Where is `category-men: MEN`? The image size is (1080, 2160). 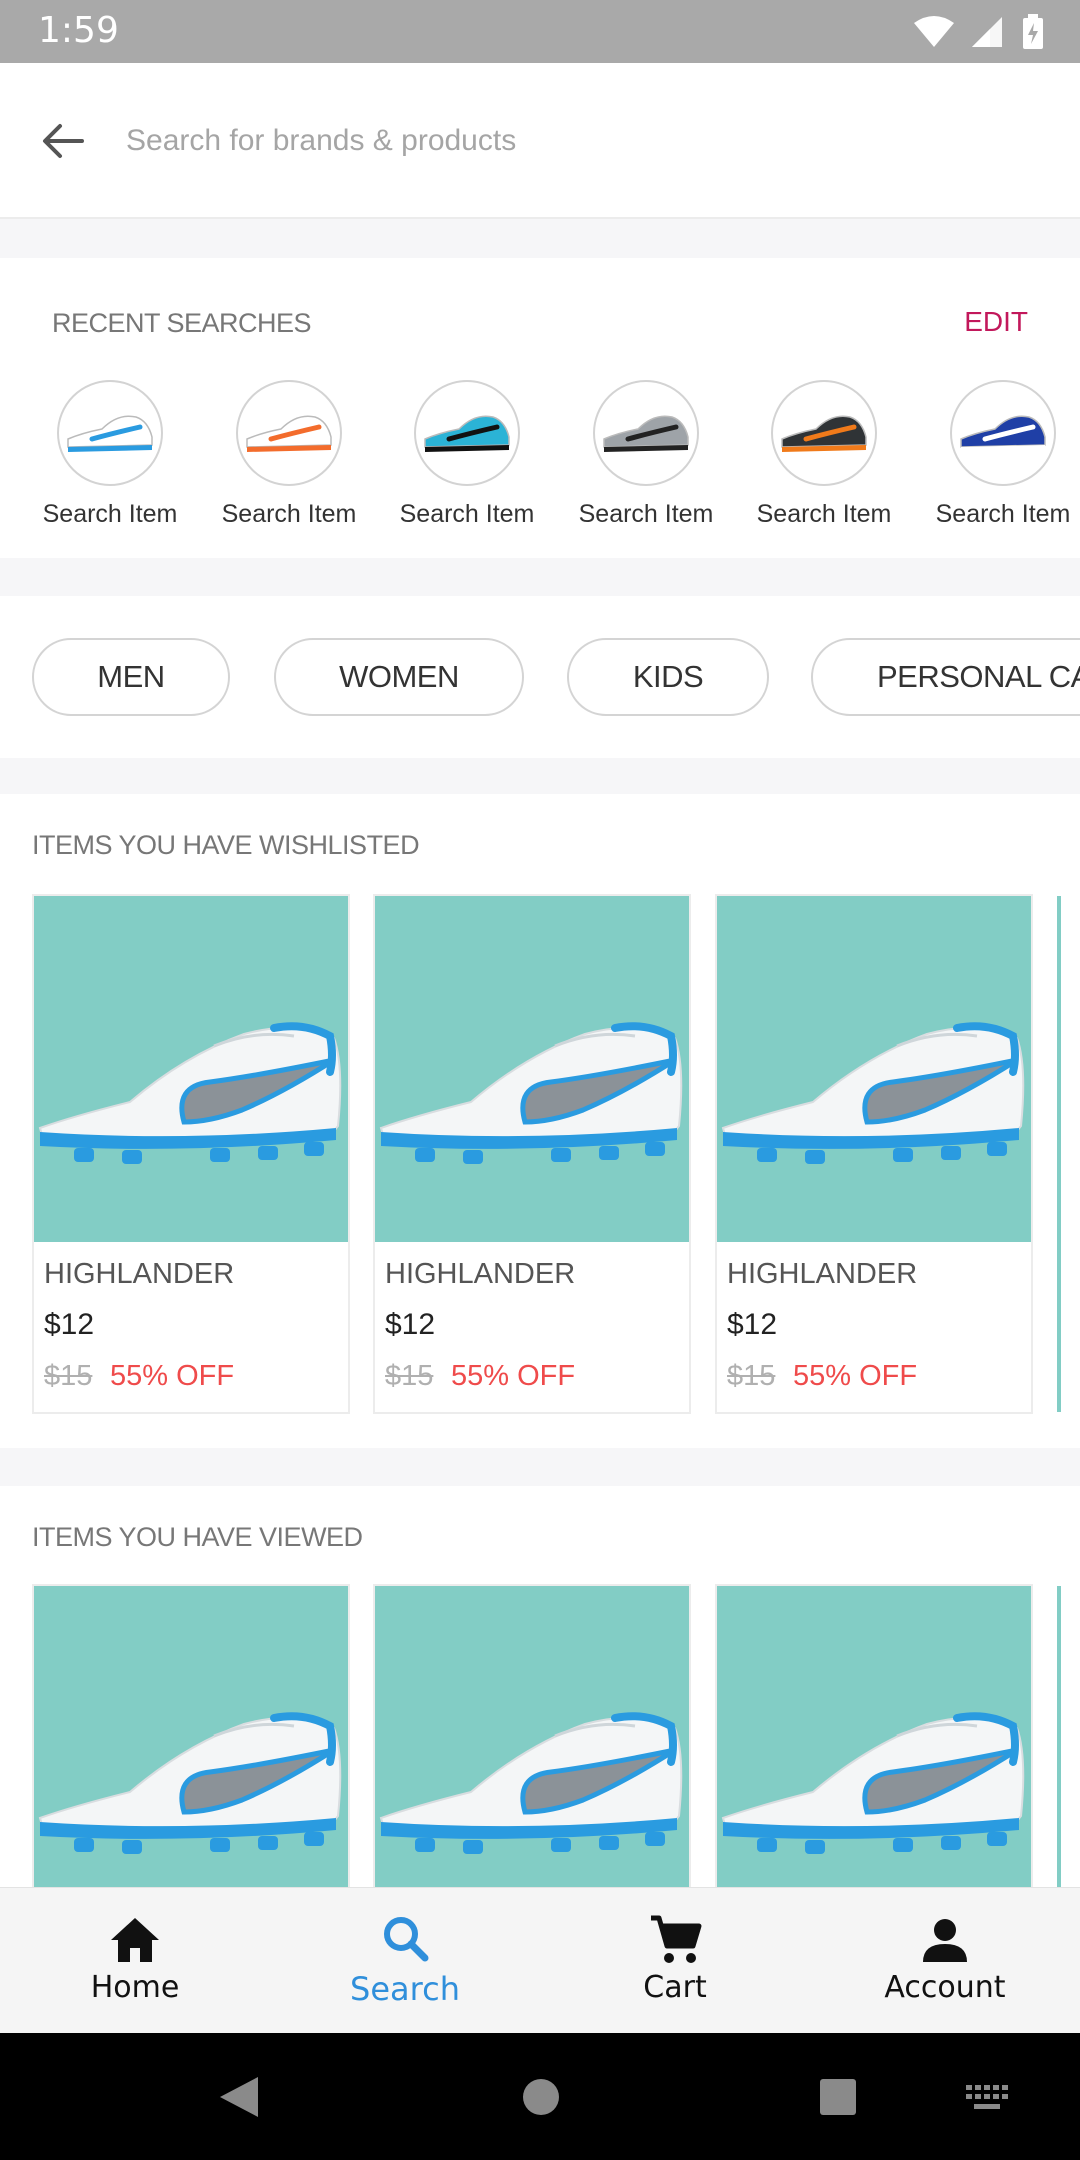
category-men: MEN is located at coordinates (131, 677).